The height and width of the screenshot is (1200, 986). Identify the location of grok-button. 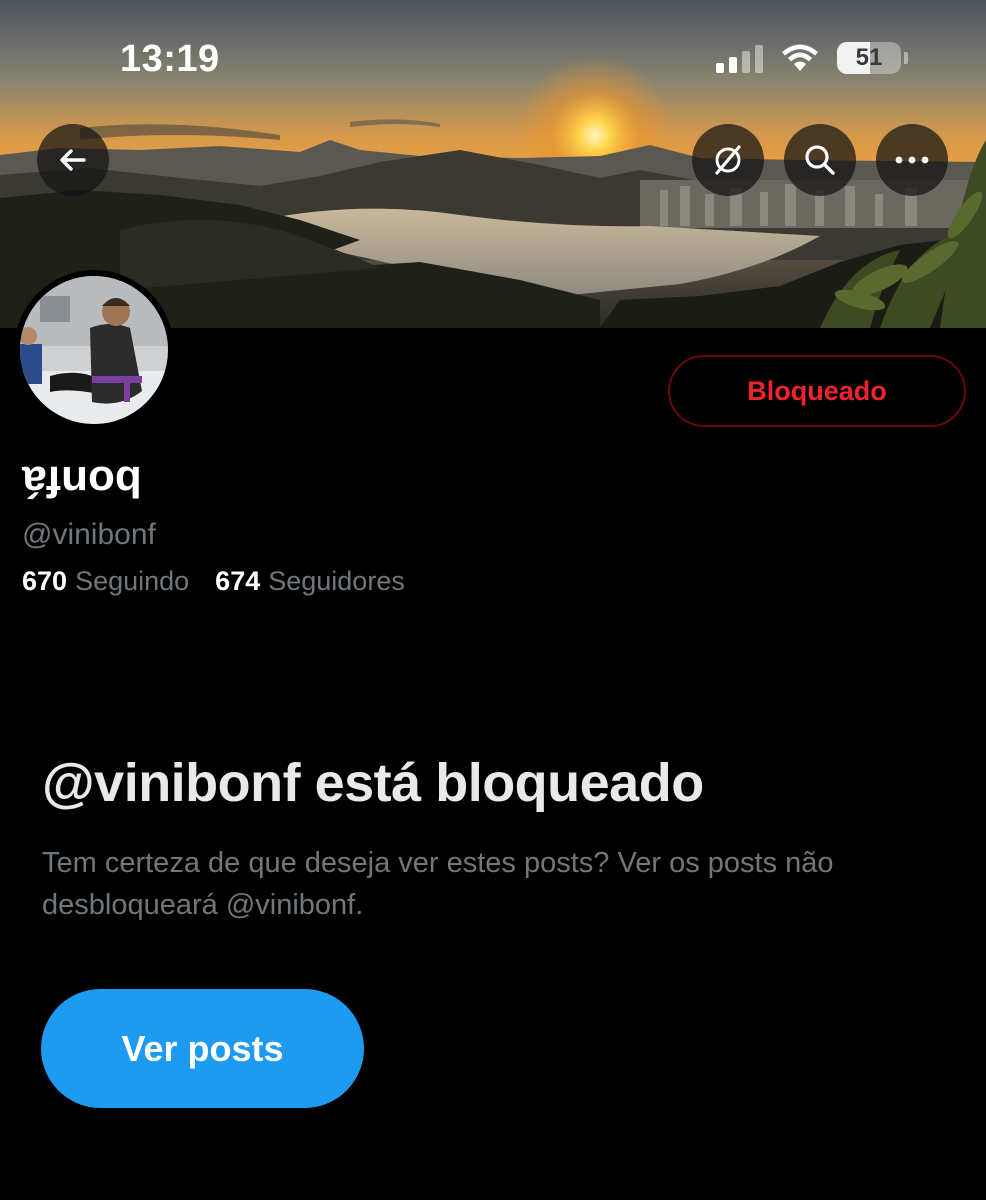
(728, 160).